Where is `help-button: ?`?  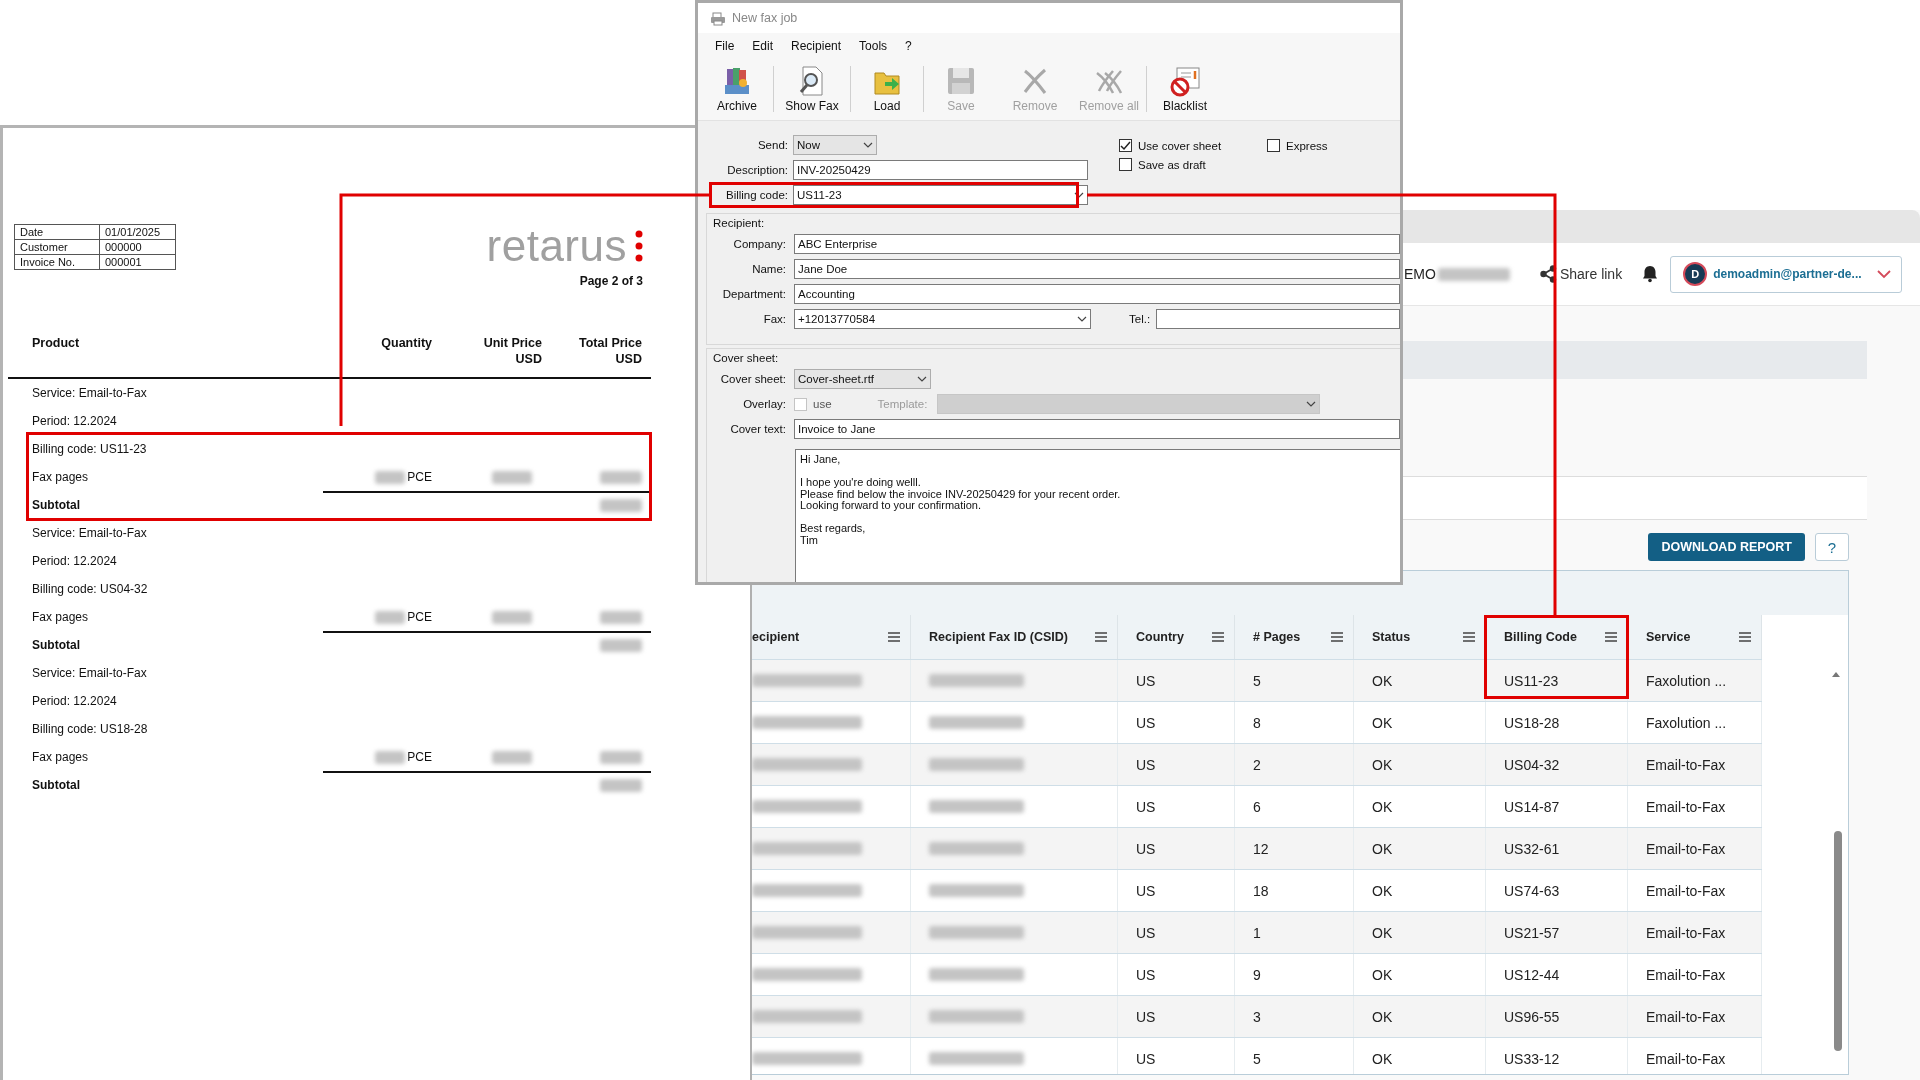
help-button: ? is located at coordinates (1832, 547).